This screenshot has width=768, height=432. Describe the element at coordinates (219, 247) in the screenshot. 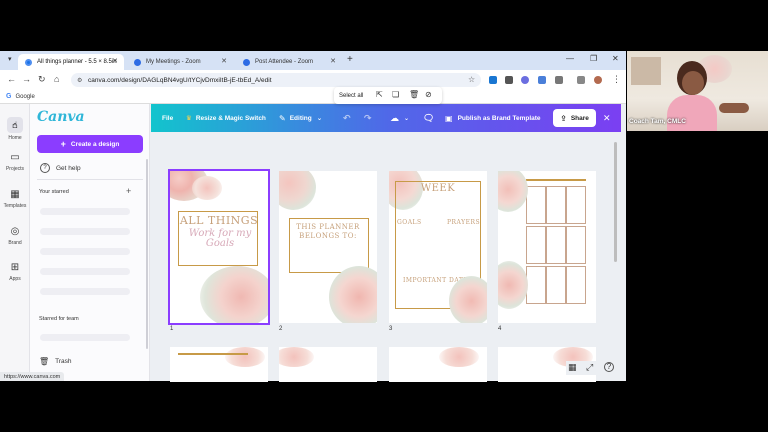

I see `page-thumbnail-1: ALL THINGS Work for my Goals` at that location.